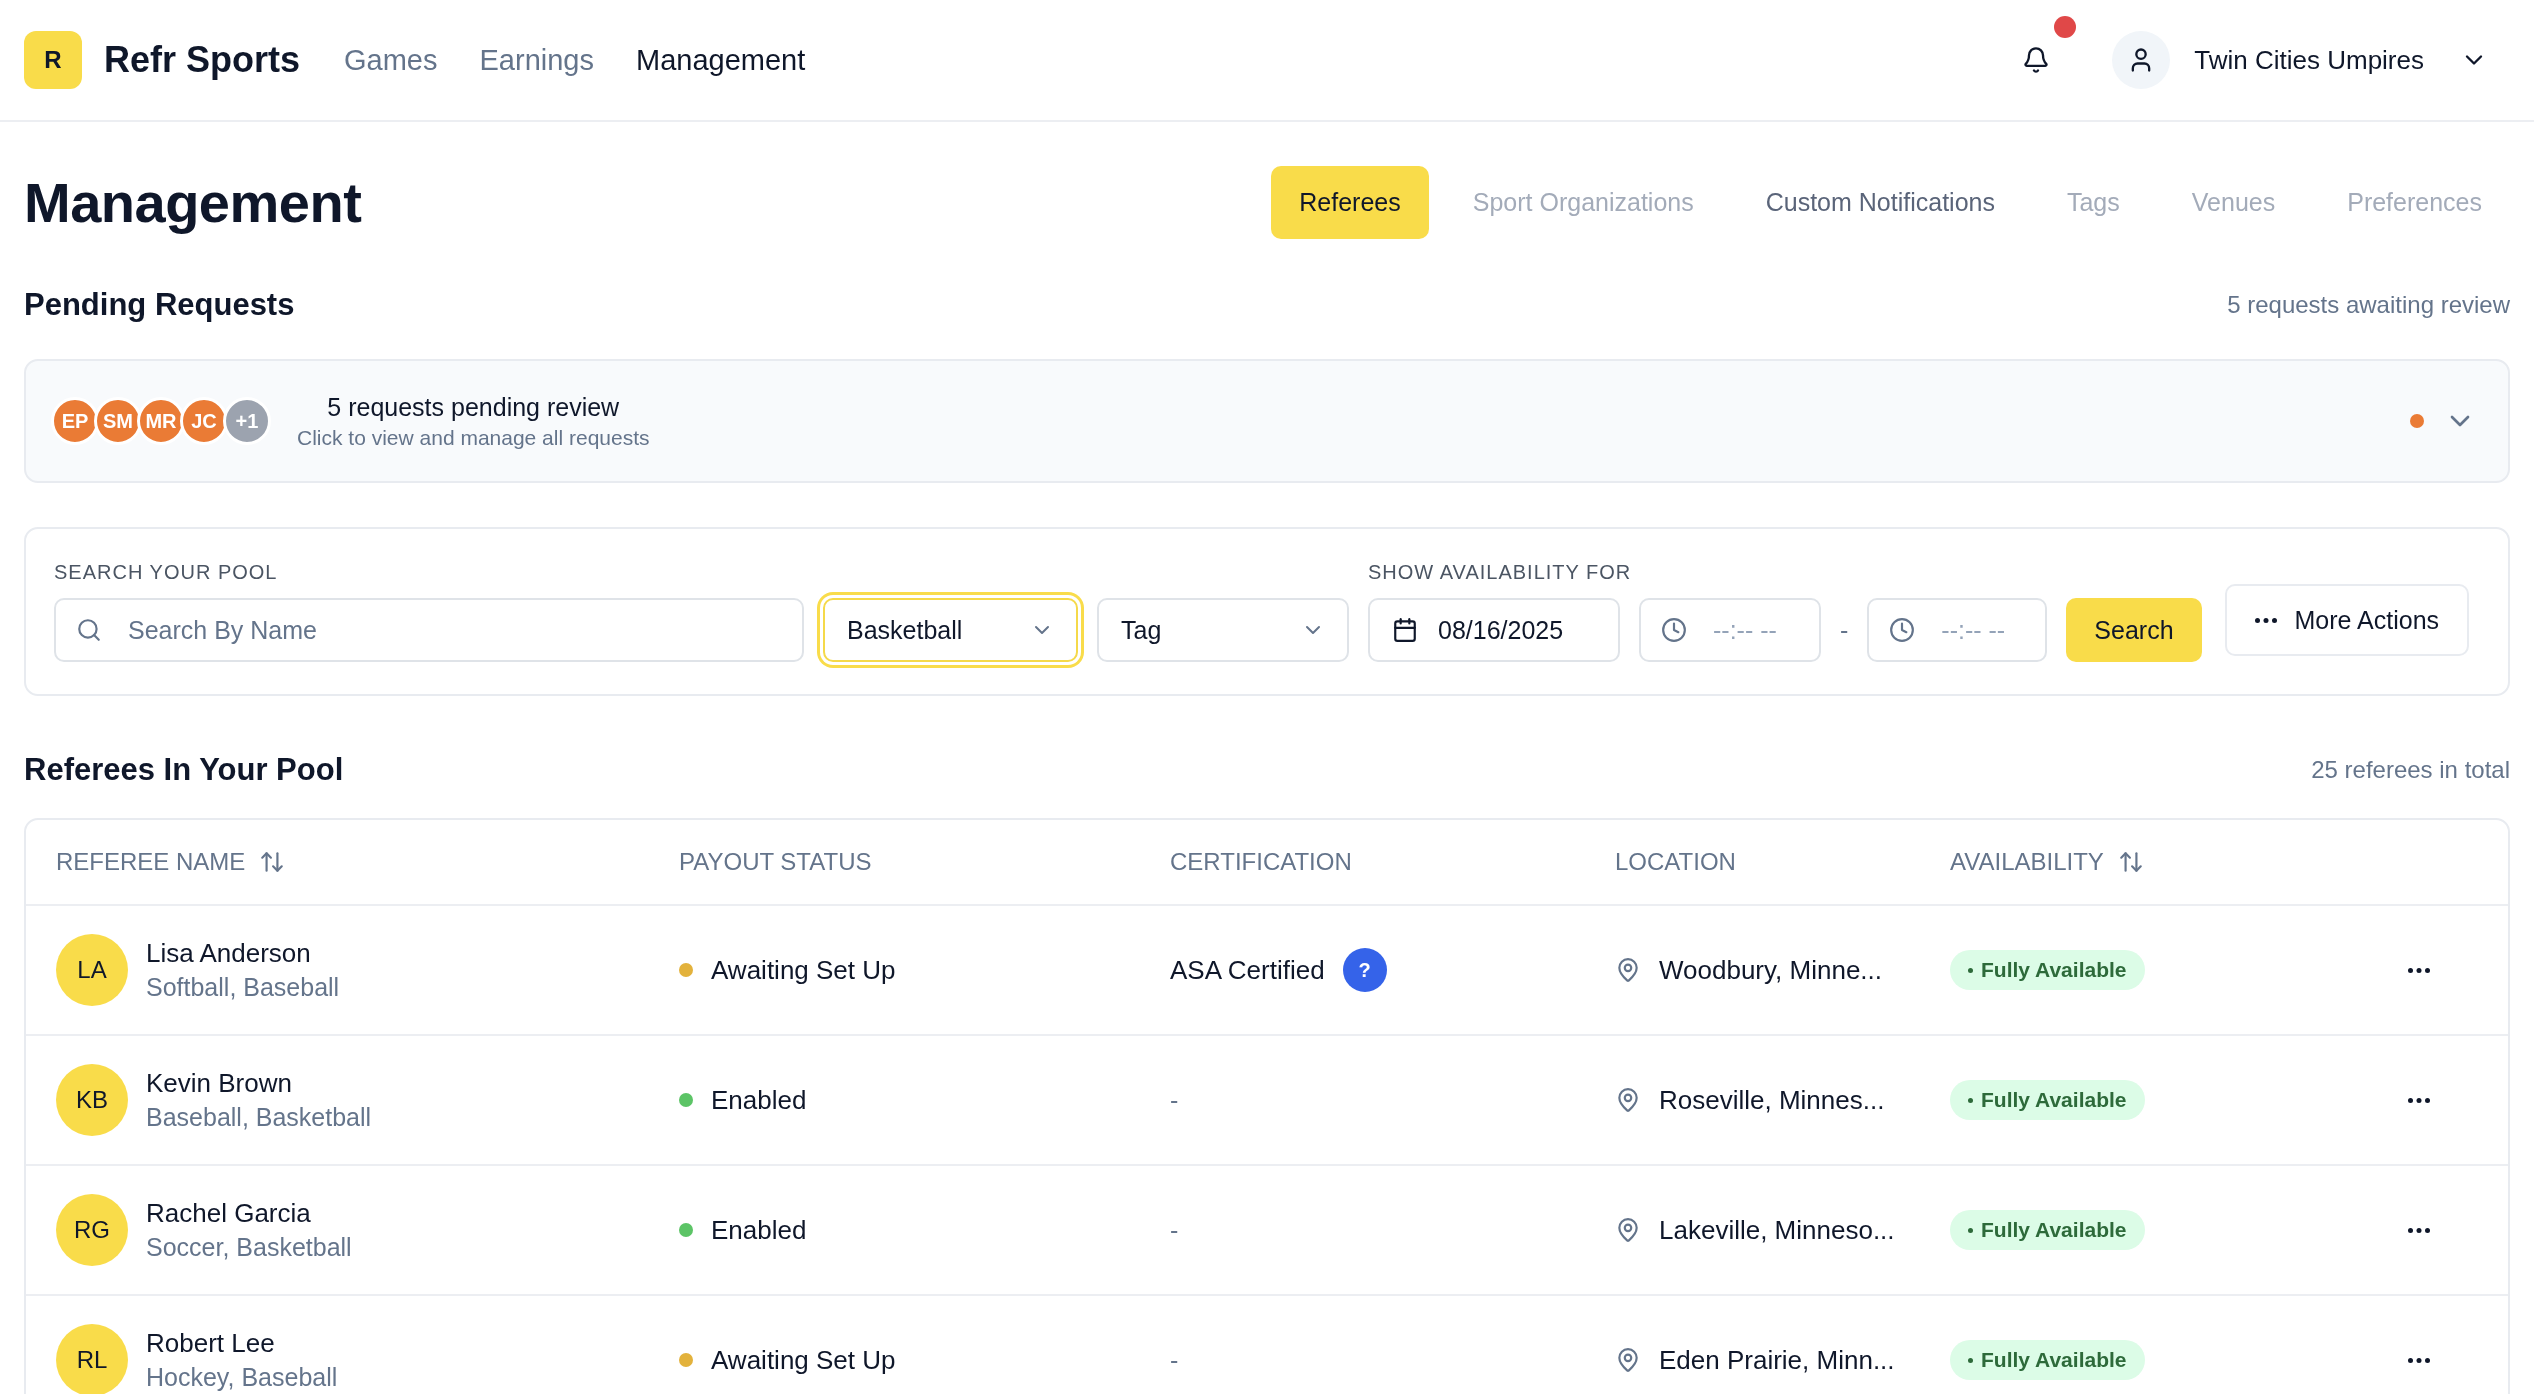  I want to click on field-label: SHOW AVAILABILITY FOR, so click(1500, 572).